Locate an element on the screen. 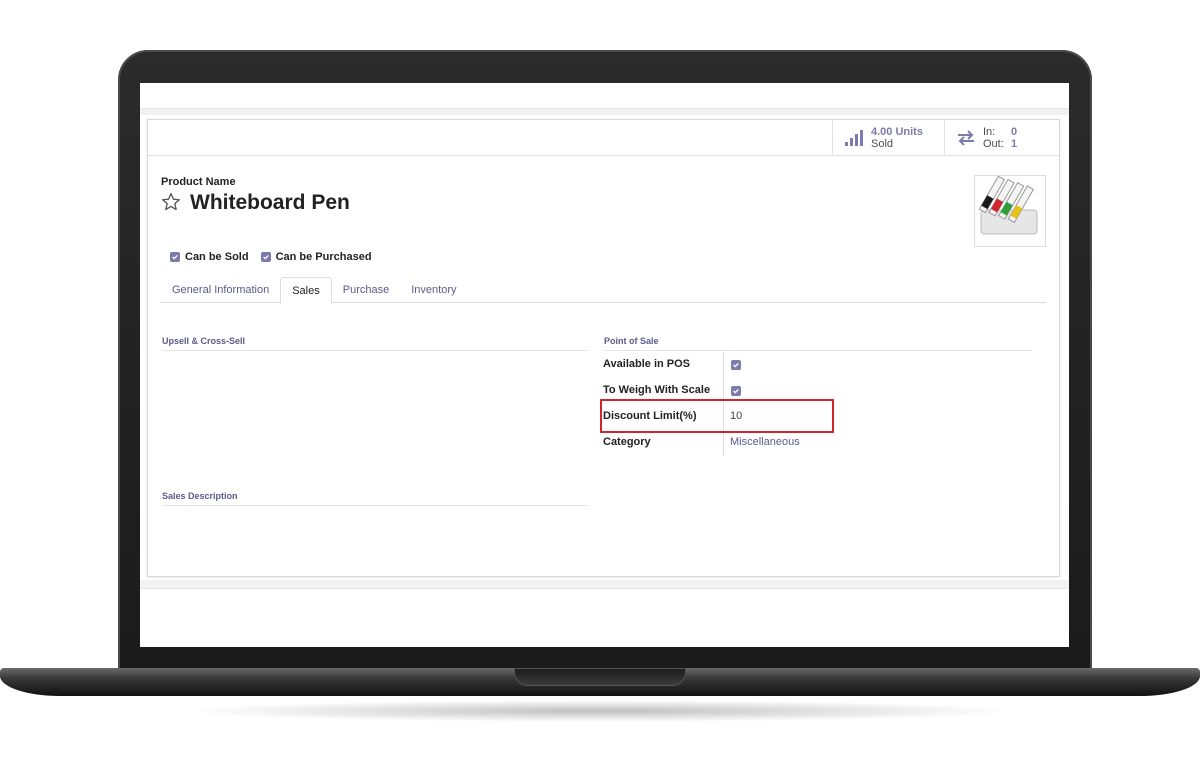  can-be-sold-checkbox: Can be Sold is located at coordinates (209, 257).